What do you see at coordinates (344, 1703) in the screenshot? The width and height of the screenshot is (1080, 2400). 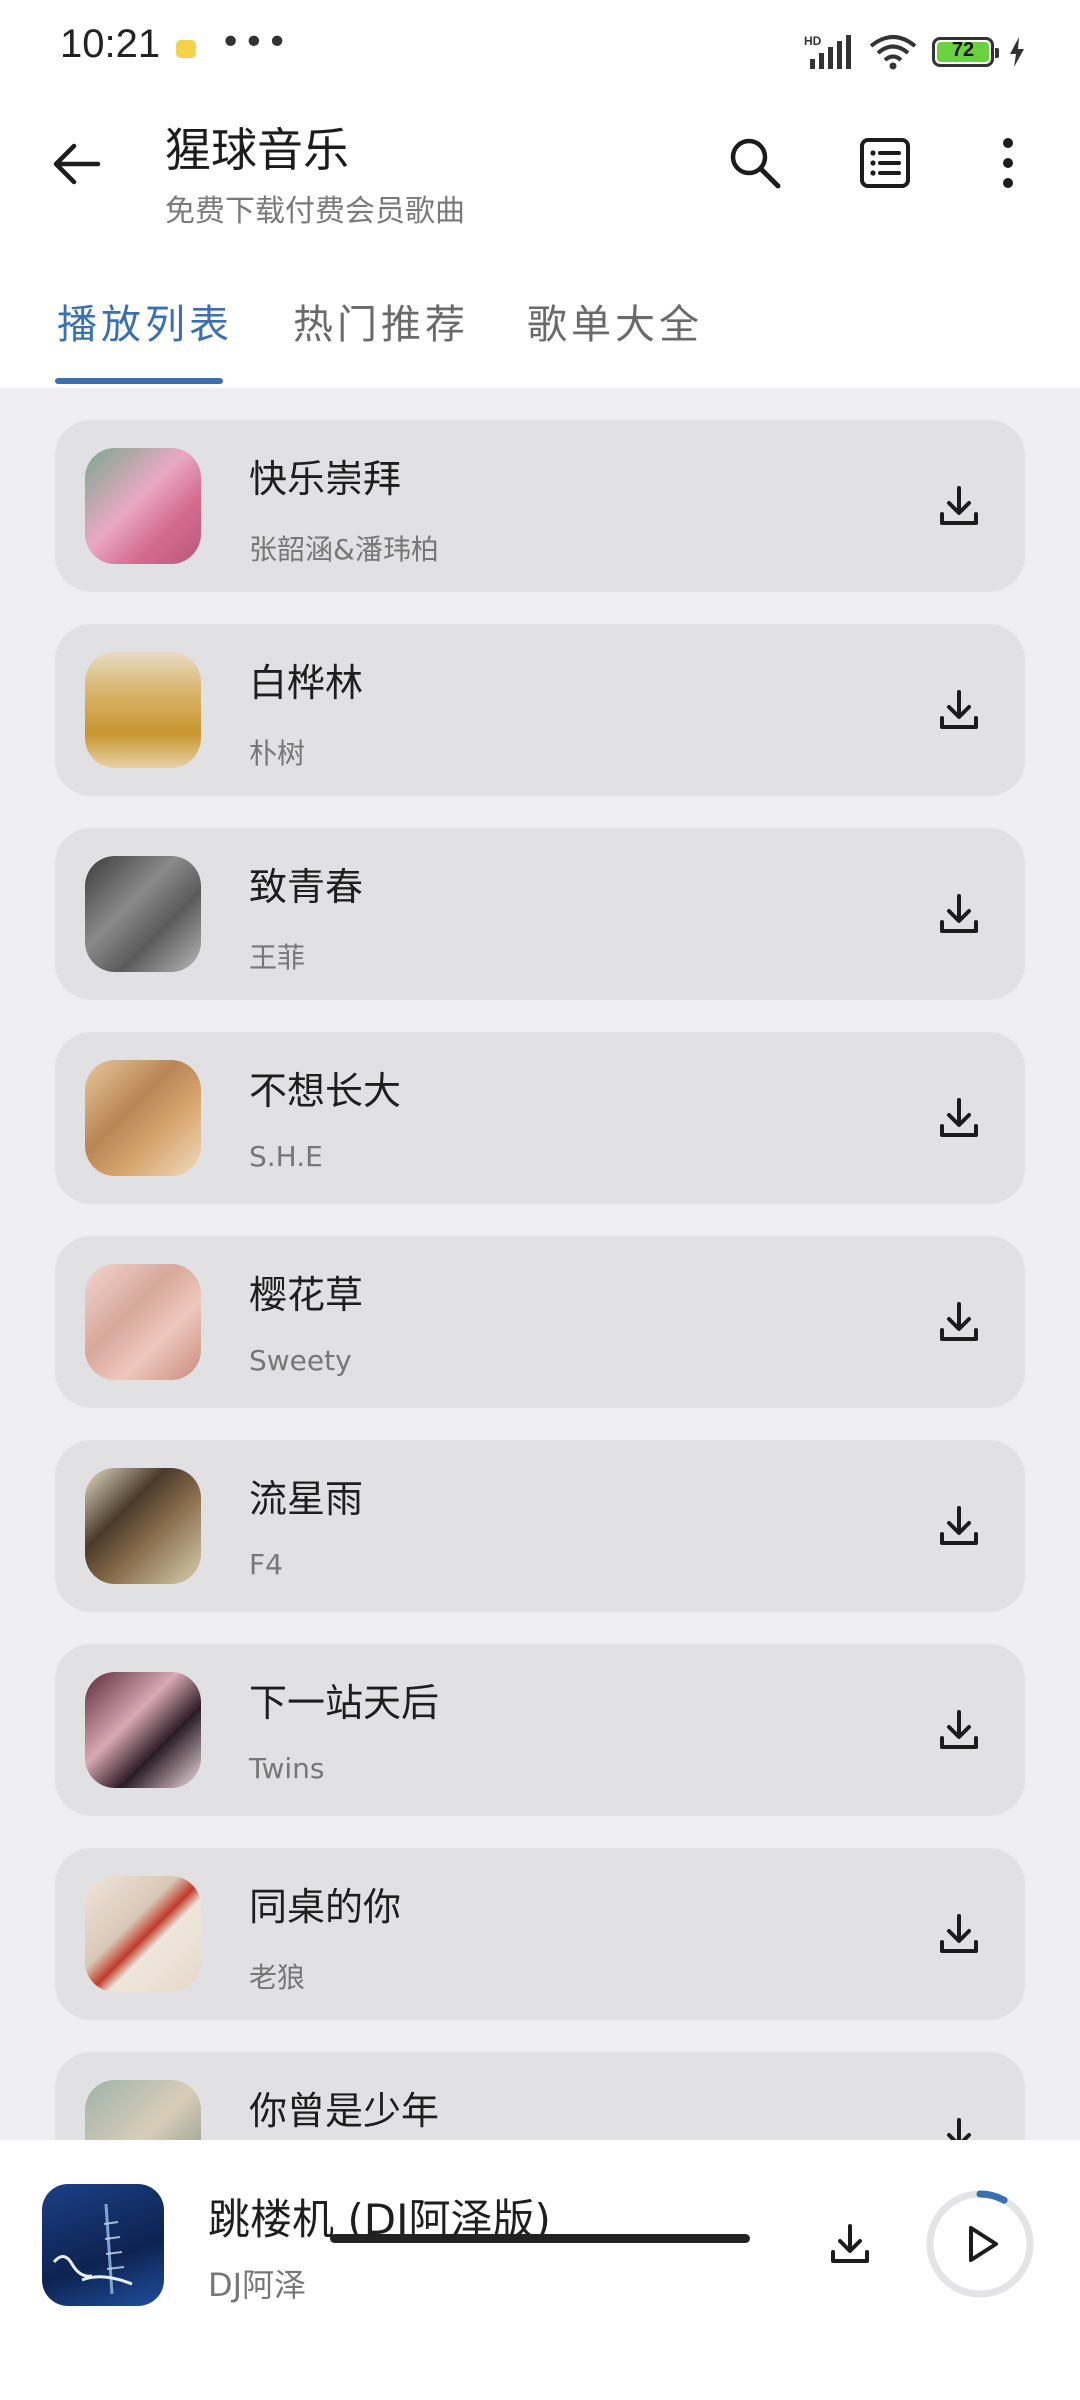 I see `song-title: 下一站天后` at bounding box center [344, 1703].